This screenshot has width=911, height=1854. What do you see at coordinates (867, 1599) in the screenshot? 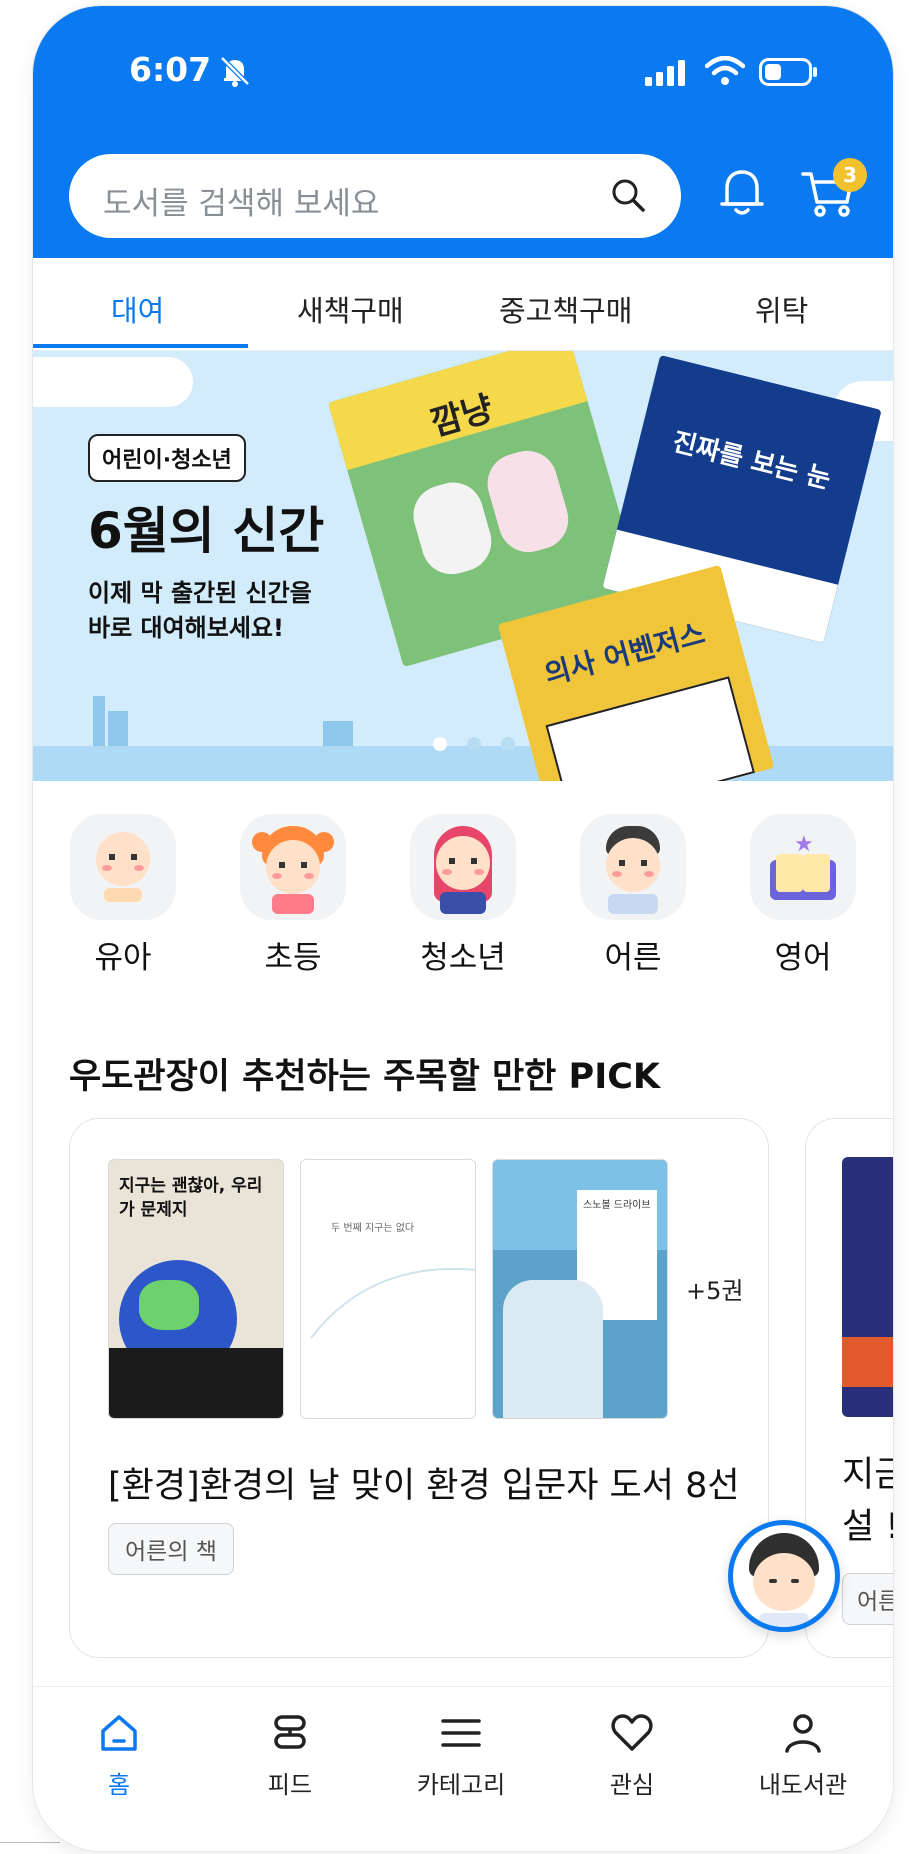
I see `pick-tag: 어른` at bounding box center [867, 1599].